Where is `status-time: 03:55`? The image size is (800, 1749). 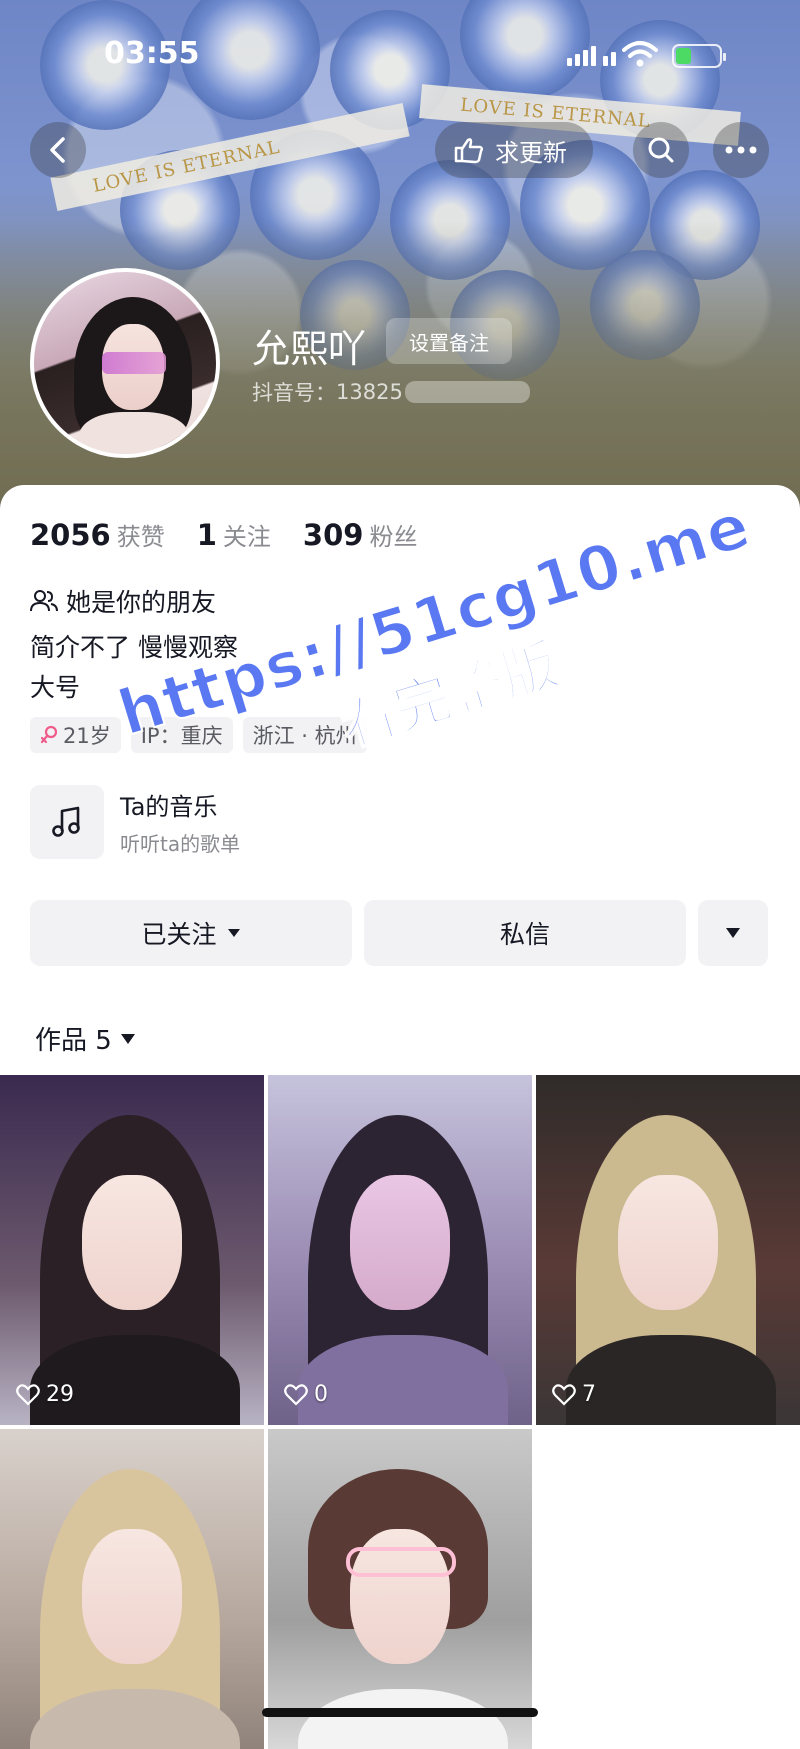 status-time: 03:55 is located at coordinates (152, 53).